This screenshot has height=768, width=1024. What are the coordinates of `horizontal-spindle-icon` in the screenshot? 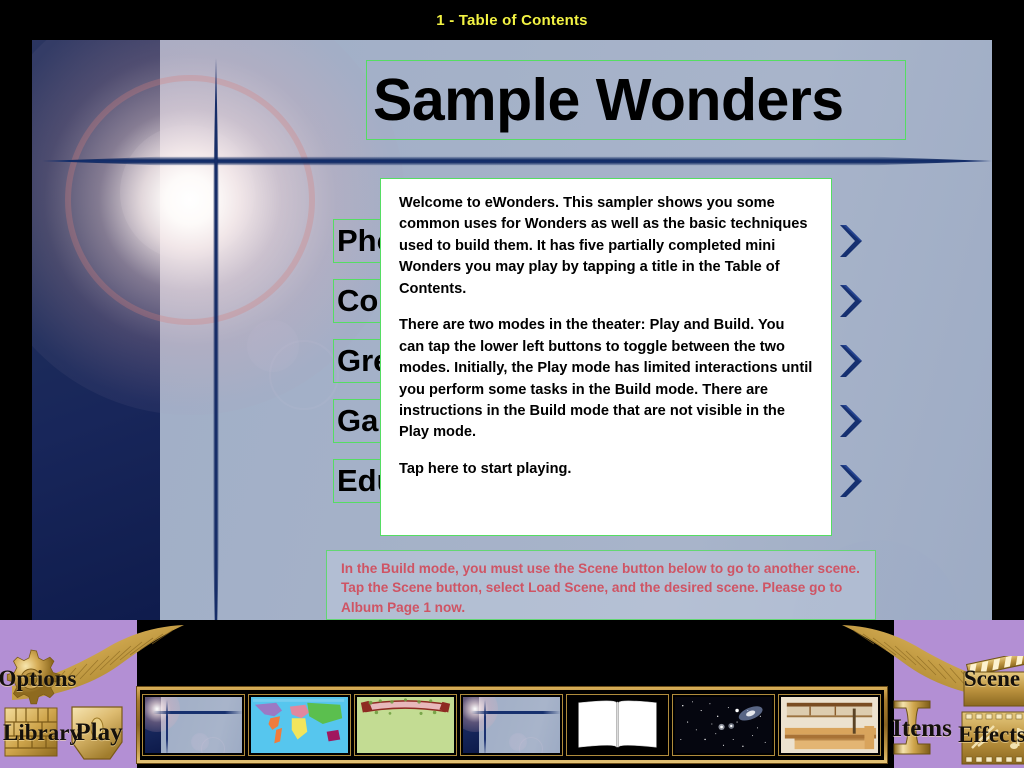 It's located at (517, 161).